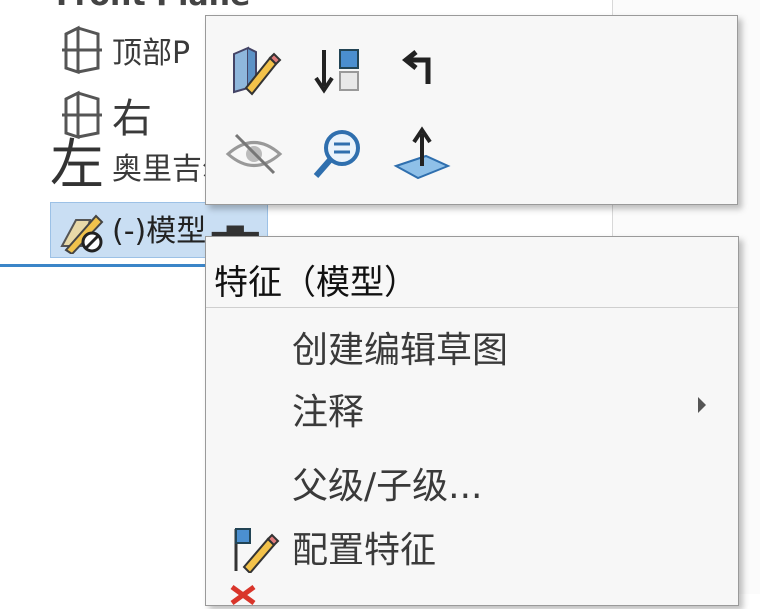 Image resolution: width=760 pixels, height=609 pixels. I want to click on parent-icon, so click(422, 70).